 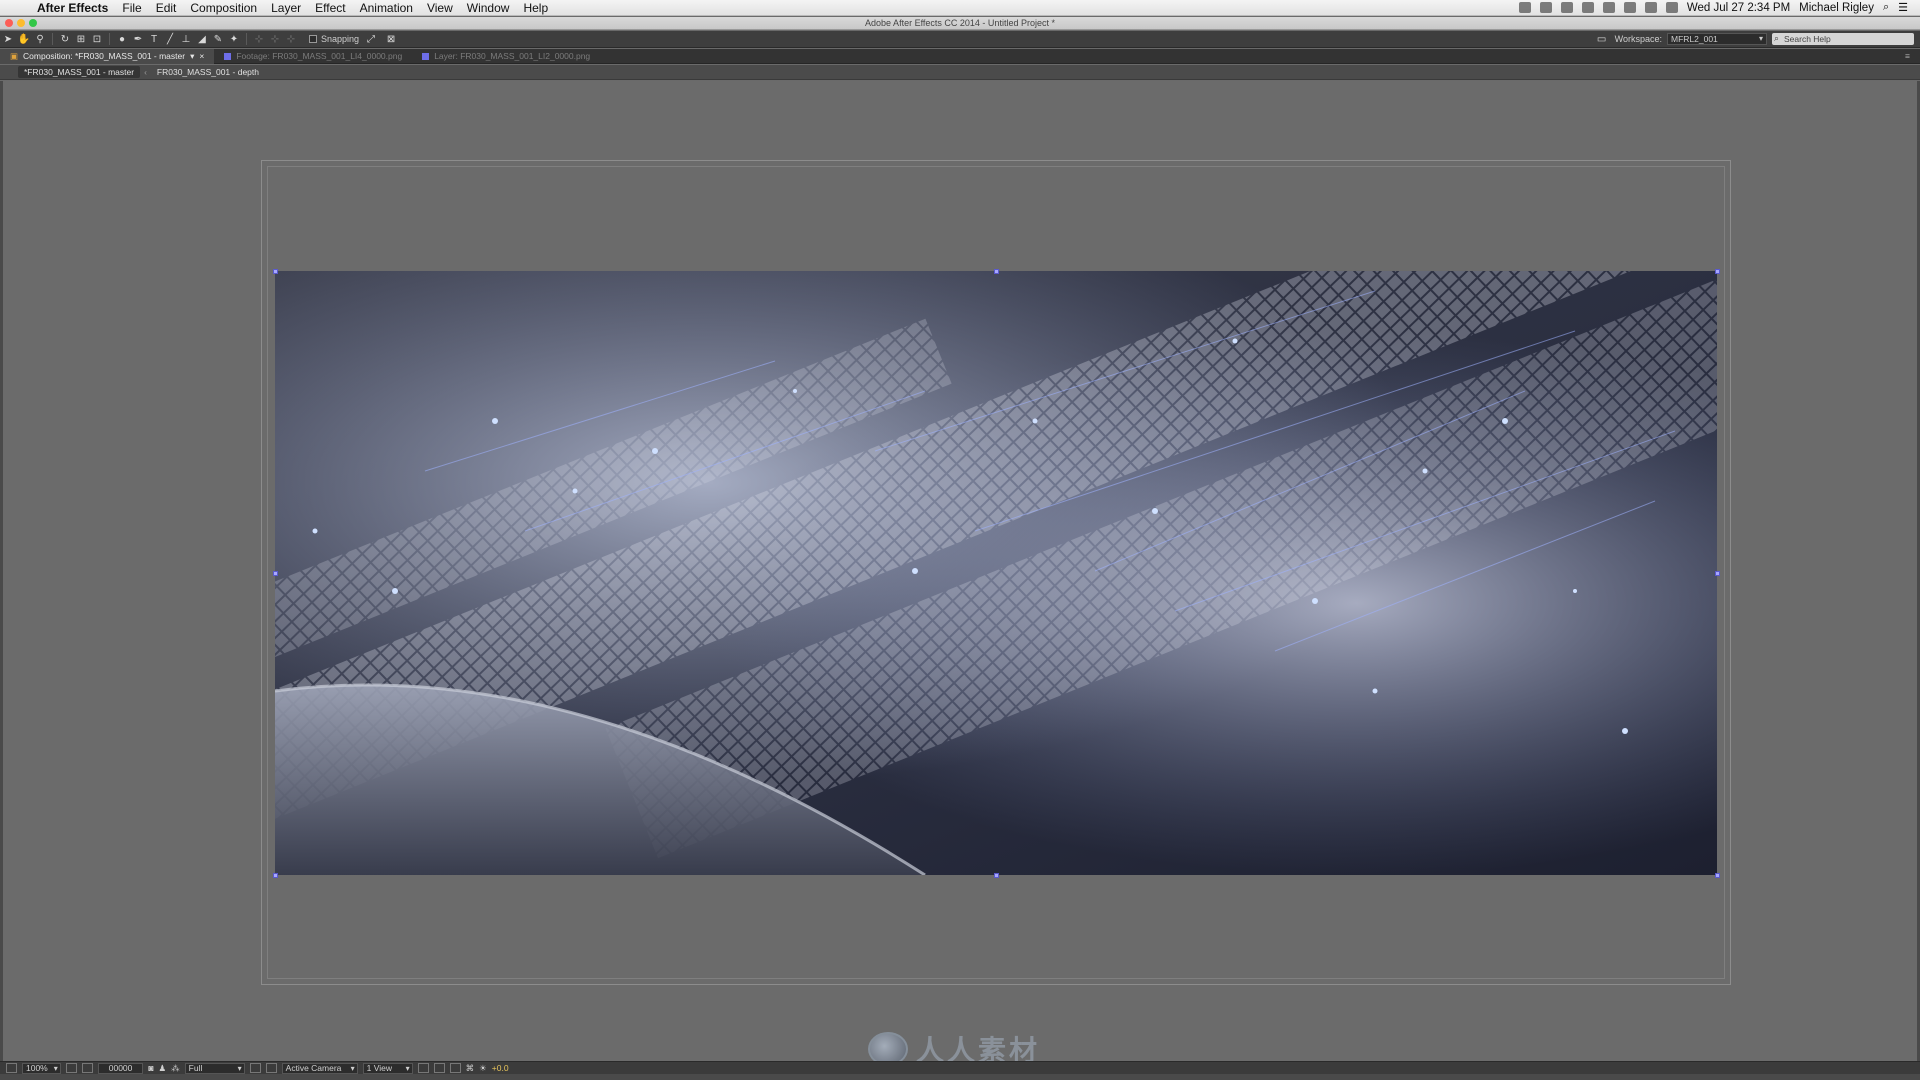 I want to click on menubar-user: Michael Rigley, so click(x=1836, y=8).